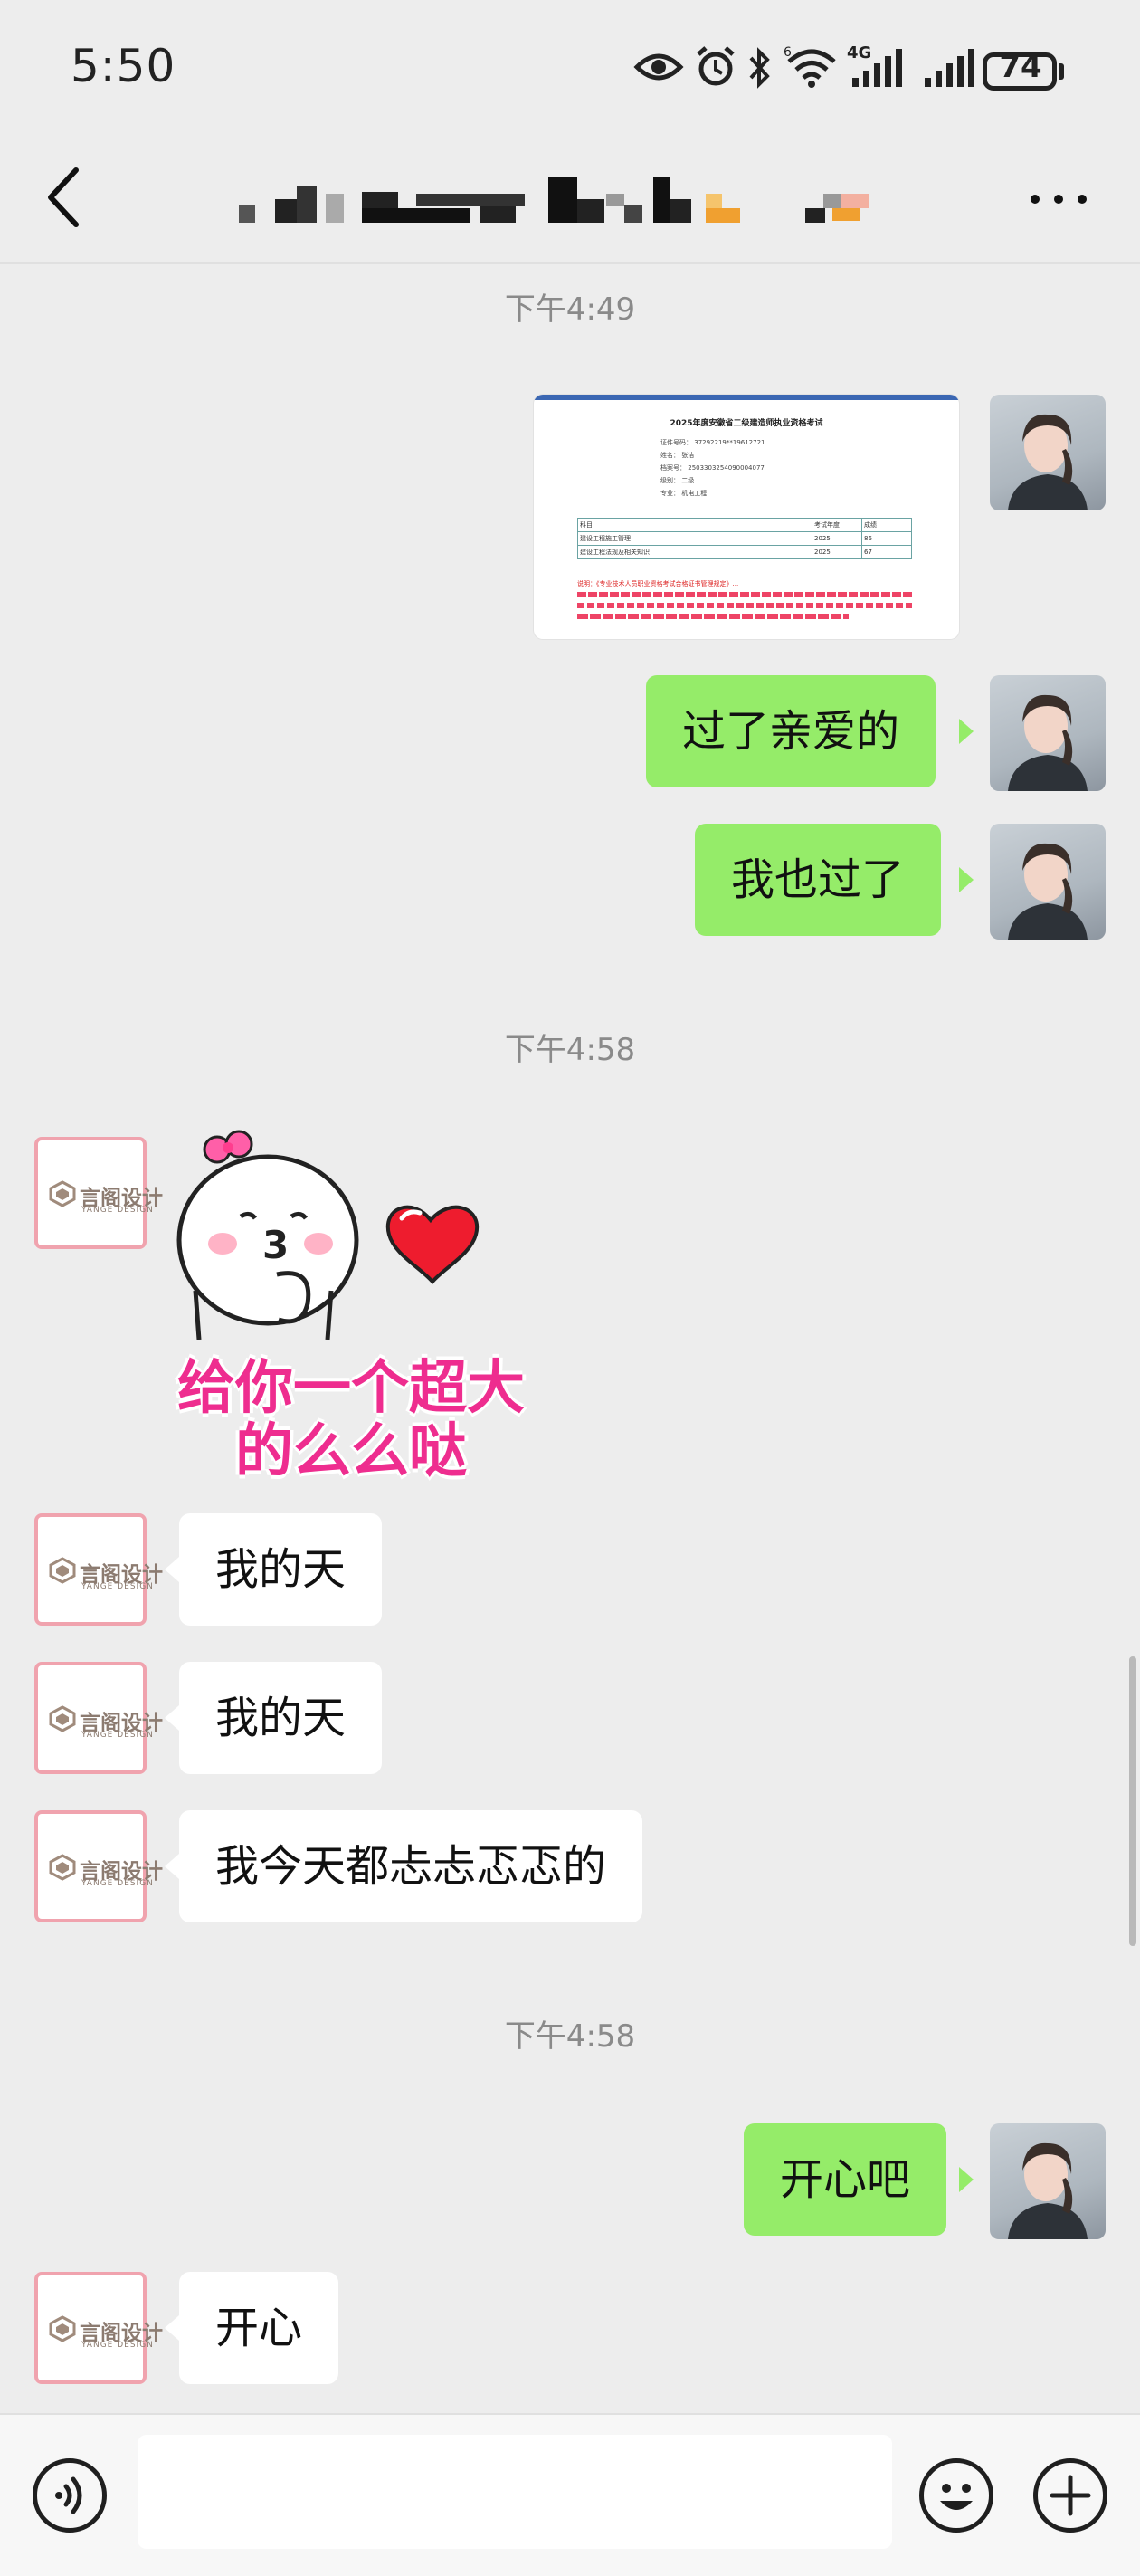 The width and height of the screenshot is (1140, 2576). What do you see at coordinates (554, 200) in the screenshot?
I see `chat-title-obscured` at bounding box center [554, 200].